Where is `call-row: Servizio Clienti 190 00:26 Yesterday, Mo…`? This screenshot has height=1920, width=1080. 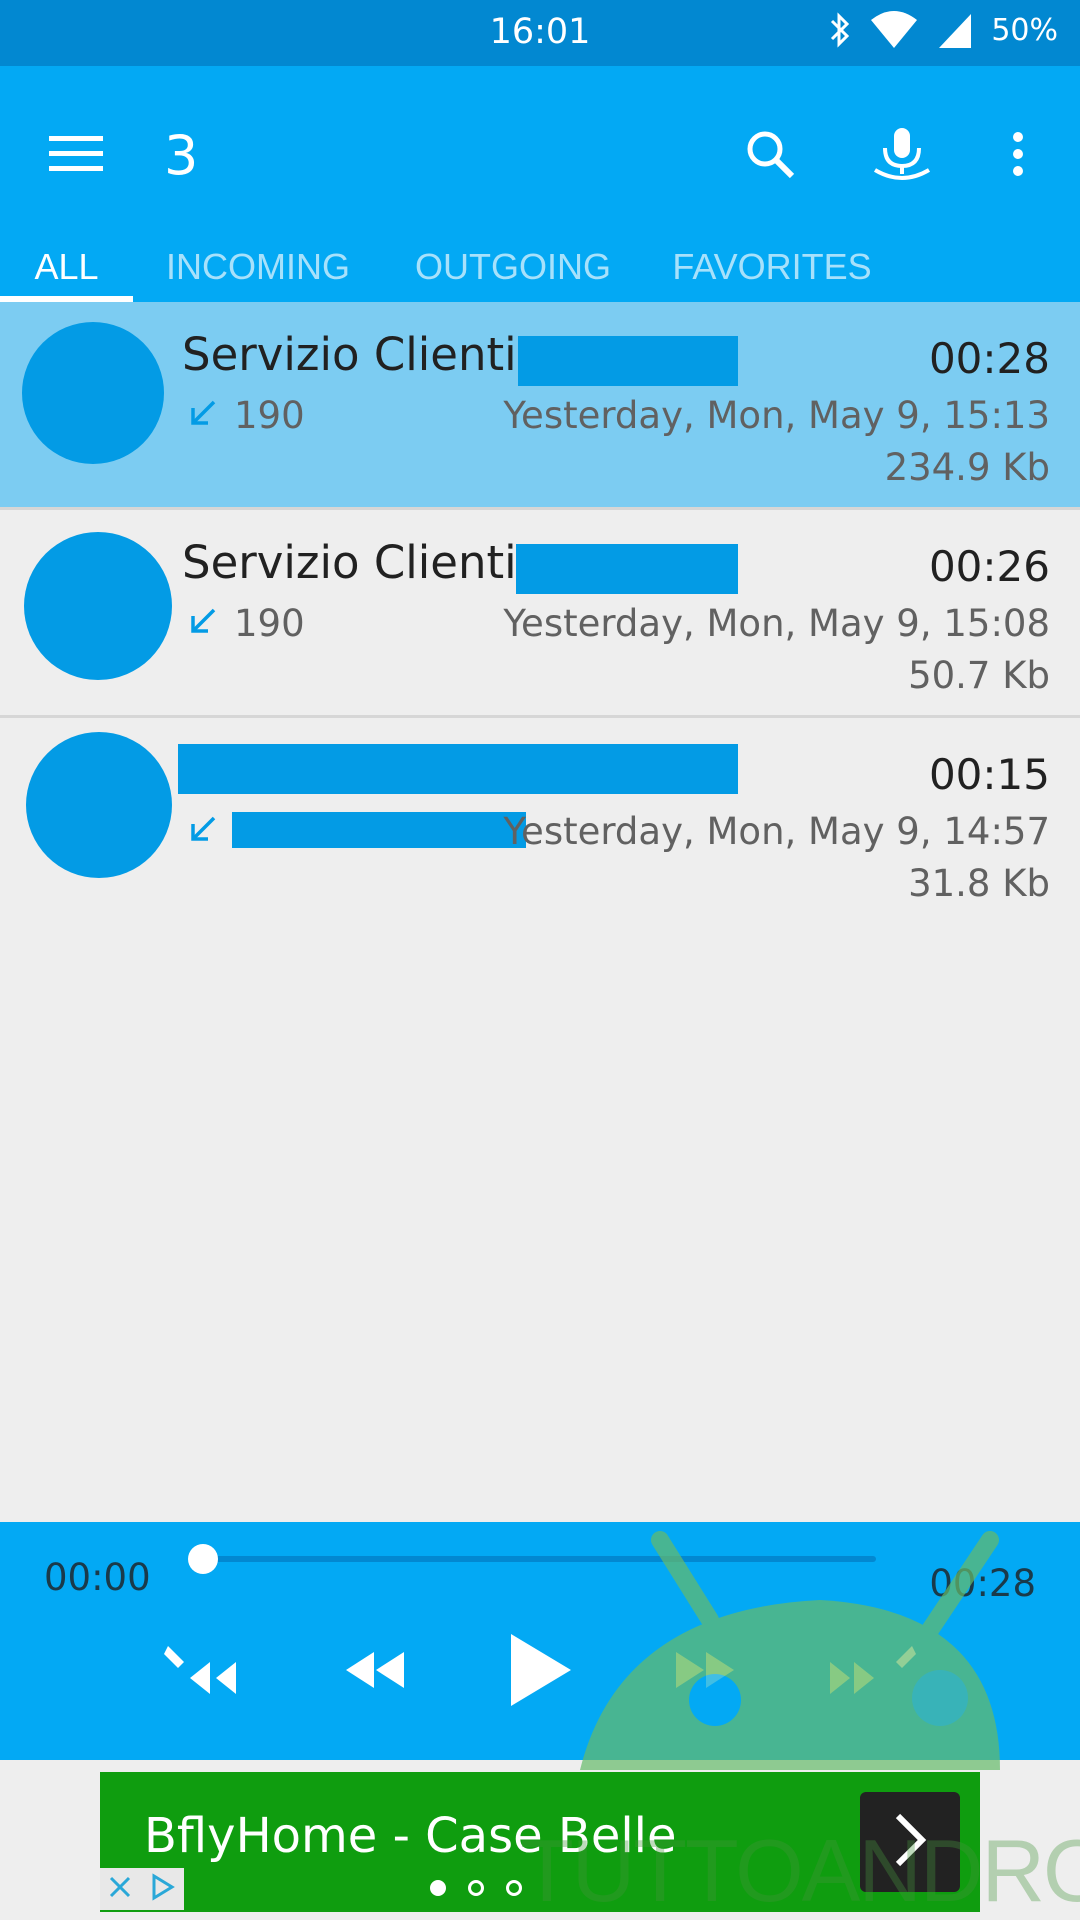
call-row: Servizio Clienti 190 00:26 Yesterday, Mo… is located at coordinates (540, 614).